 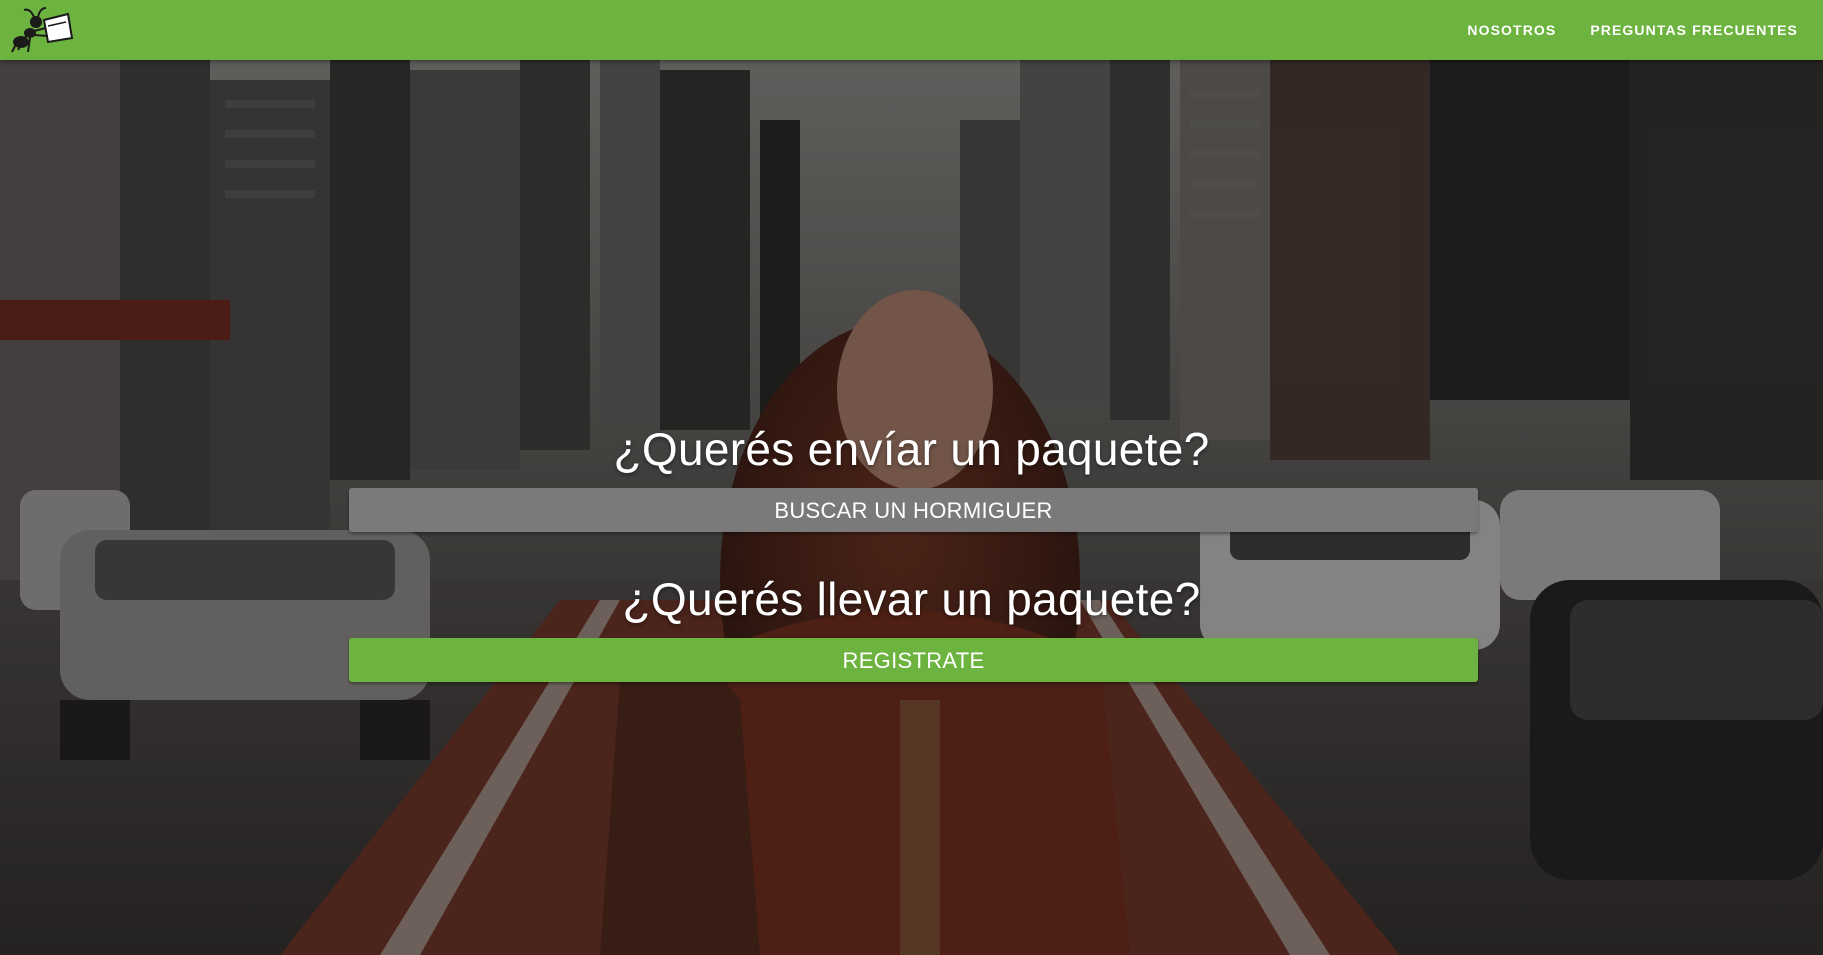 What do you see at coordinates (913, 660) in the screenshot?
I see `register-button: REGISTRATE` at bounding box center [913, 660].